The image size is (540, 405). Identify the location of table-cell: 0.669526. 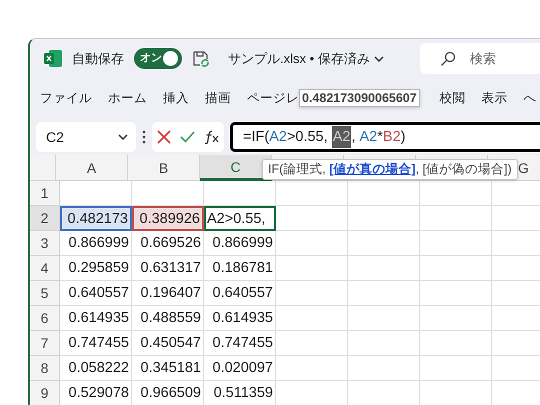
(168, 243).